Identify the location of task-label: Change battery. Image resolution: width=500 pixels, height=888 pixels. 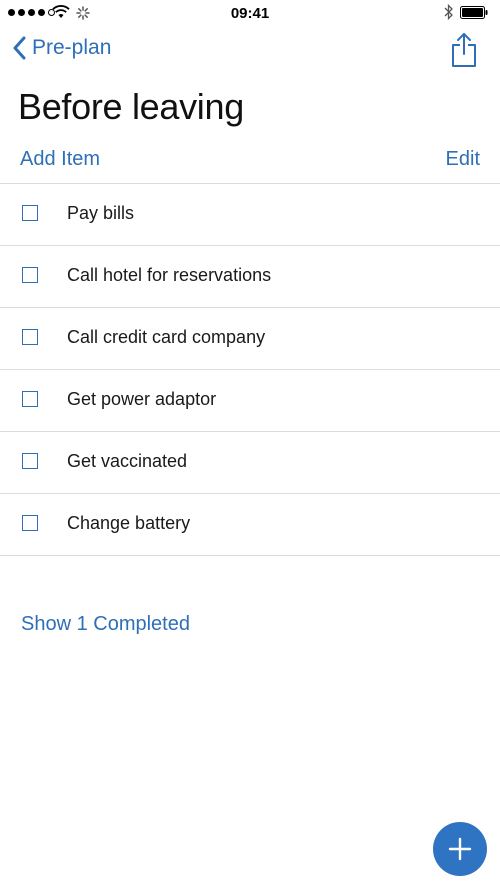
(129, 523).